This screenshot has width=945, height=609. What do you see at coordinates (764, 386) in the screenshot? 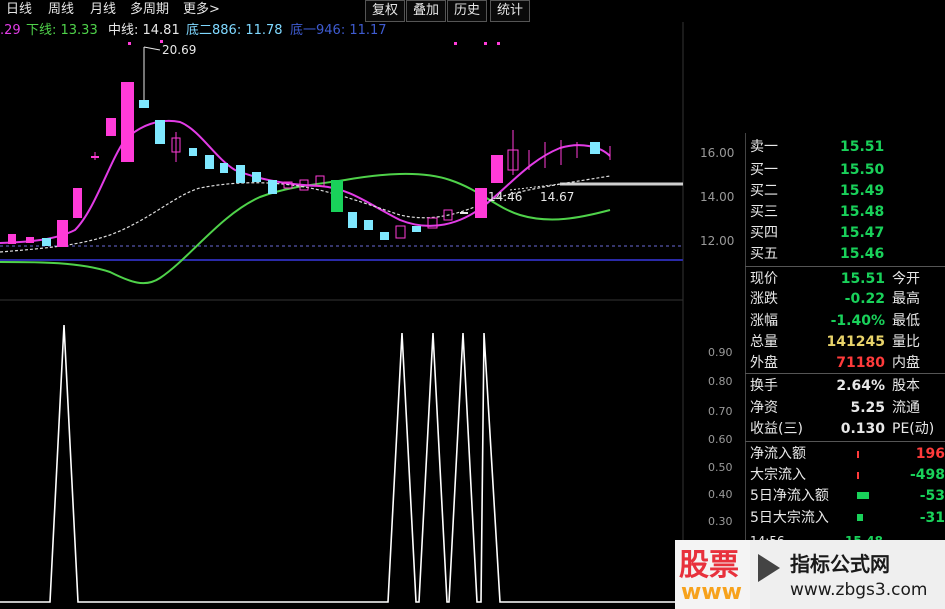
I see `fundamental-label: 换手` at bounding box center [764, 386].